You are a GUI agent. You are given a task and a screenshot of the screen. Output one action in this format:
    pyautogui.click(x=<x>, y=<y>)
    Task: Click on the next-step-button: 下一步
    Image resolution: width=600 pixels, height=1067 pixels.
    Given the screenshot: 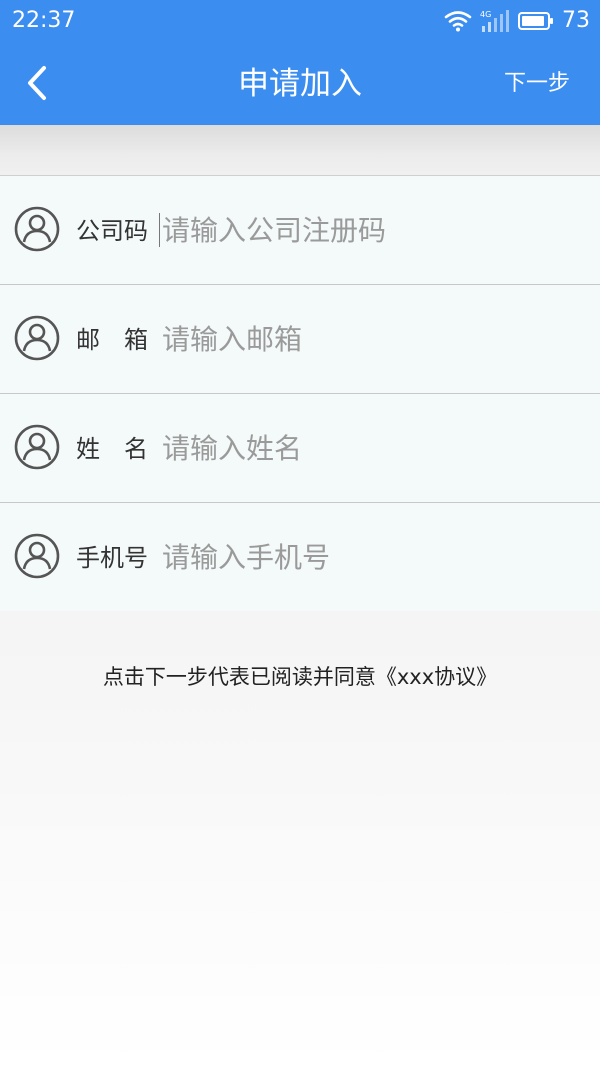 What is the action you would take?
    pyautogui.click(x=537, y=84)
    